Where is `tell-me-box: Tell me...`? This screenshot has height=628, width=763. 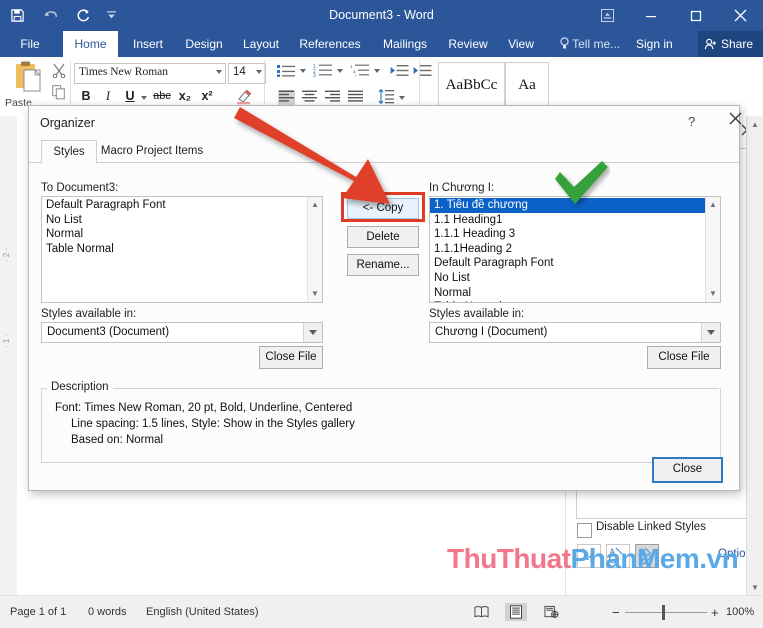
tell-me-box: Tell me... is located at coordinates (590, 44).